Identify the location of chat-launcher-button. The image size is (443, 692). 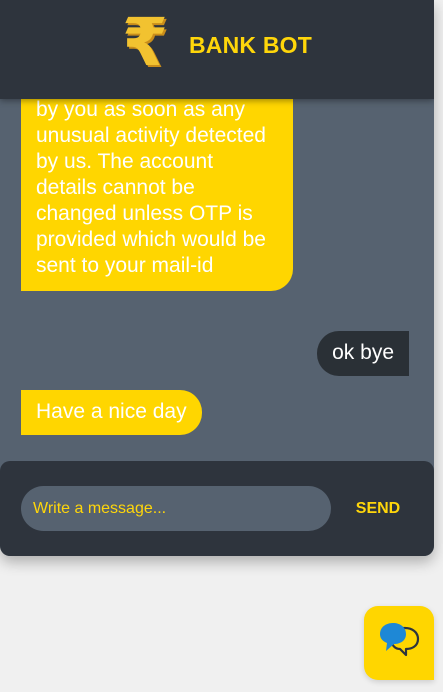
(399, 643).